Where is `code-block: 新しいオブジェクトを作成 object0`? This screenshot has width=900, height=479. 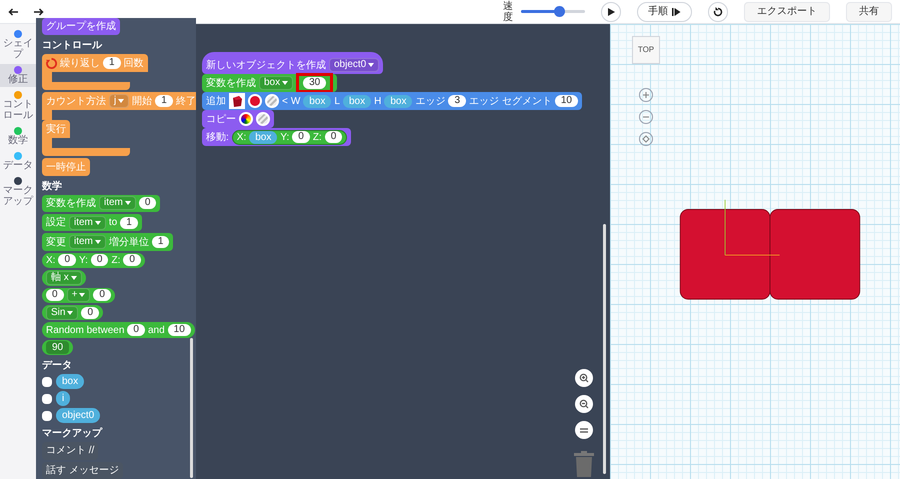 code-block: 新しいオブジェクトを作成 object0 is located at coordinates (293, 63).